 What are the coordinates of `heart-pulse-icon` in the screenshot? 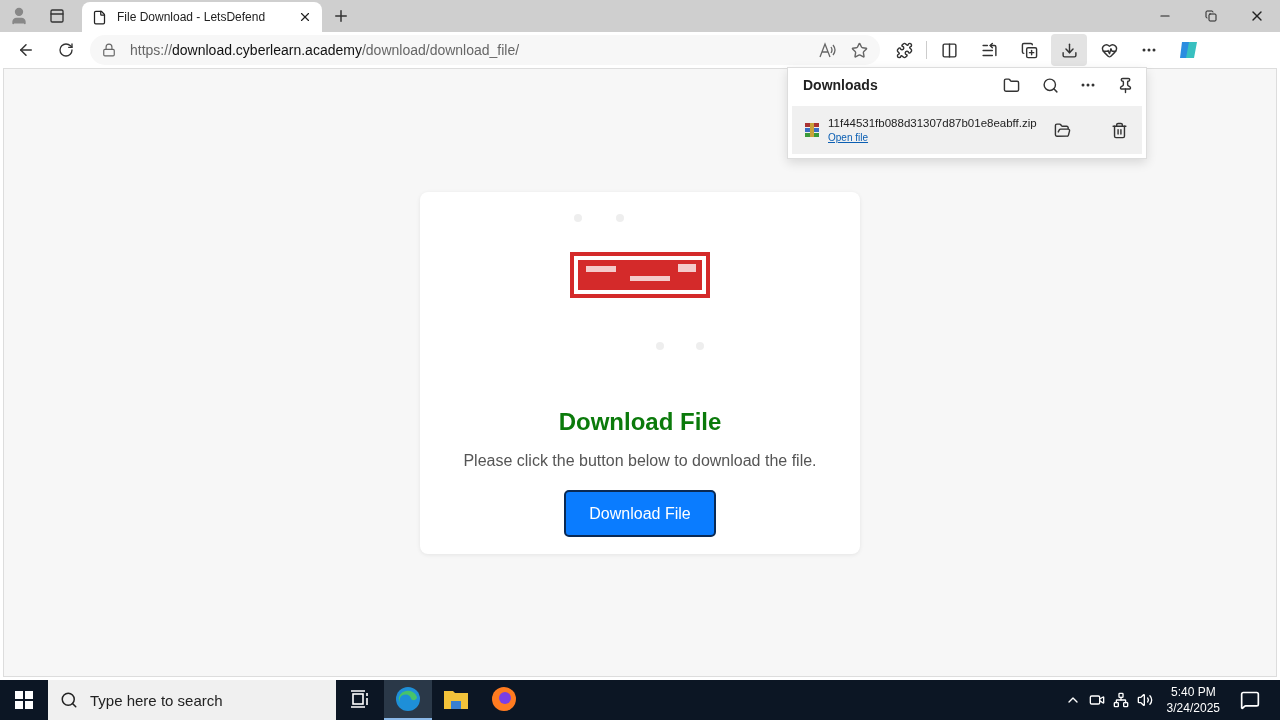 It's located at (1109, 50).